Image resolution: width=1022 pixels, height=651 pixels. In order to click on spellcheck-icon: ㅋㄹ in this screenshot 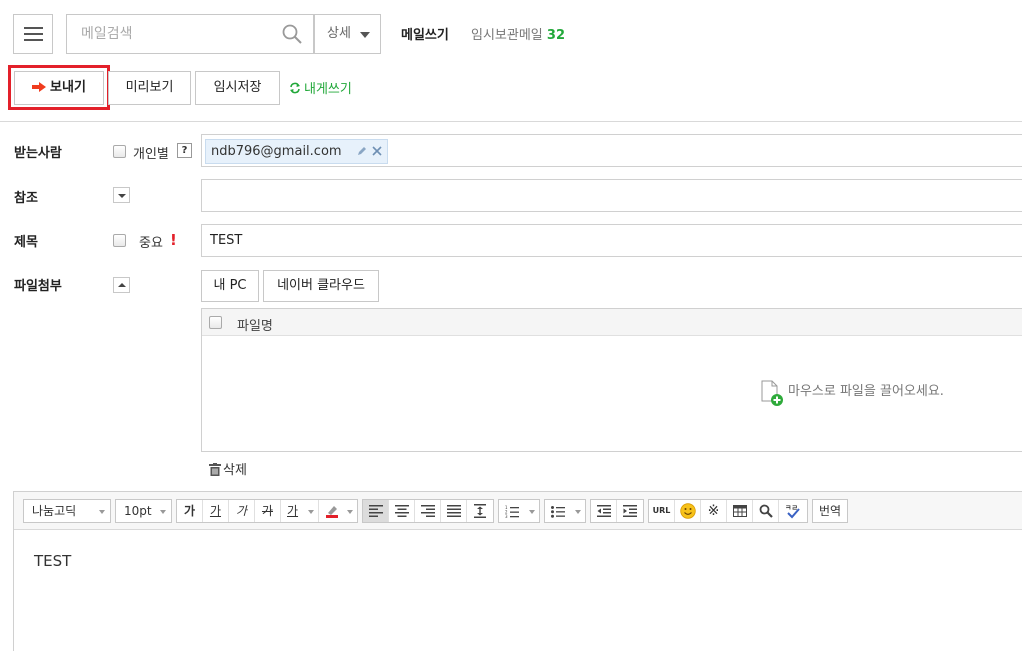, I will do `click(792, 511)`.